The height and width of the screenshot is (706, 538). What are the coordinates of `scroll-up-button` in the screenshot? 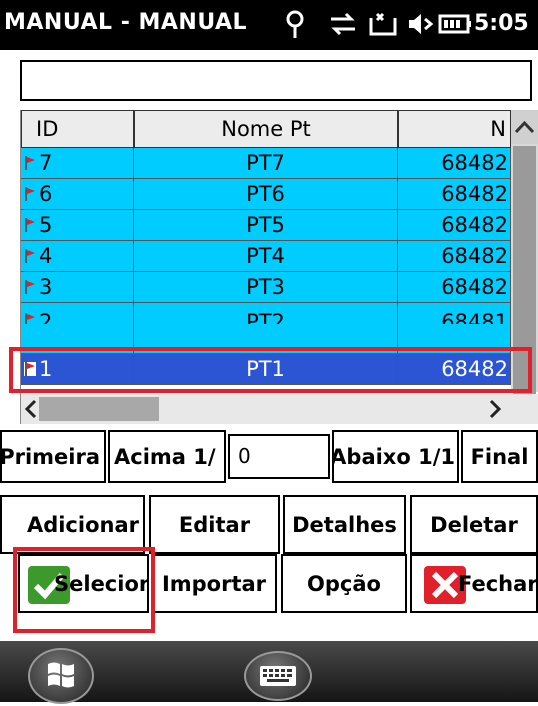 It's located at (524, 127).